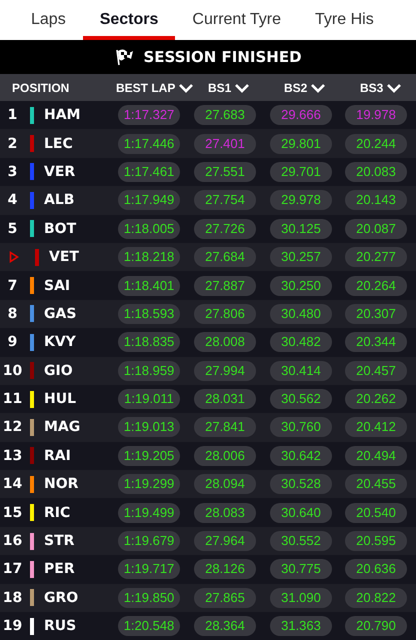 The width and height of the screenshot is (416, 640). What do you see at coordinates (149, 370) in the screenshot?
I see `time-value: 1:18.959` at bounding box center [149, 370].